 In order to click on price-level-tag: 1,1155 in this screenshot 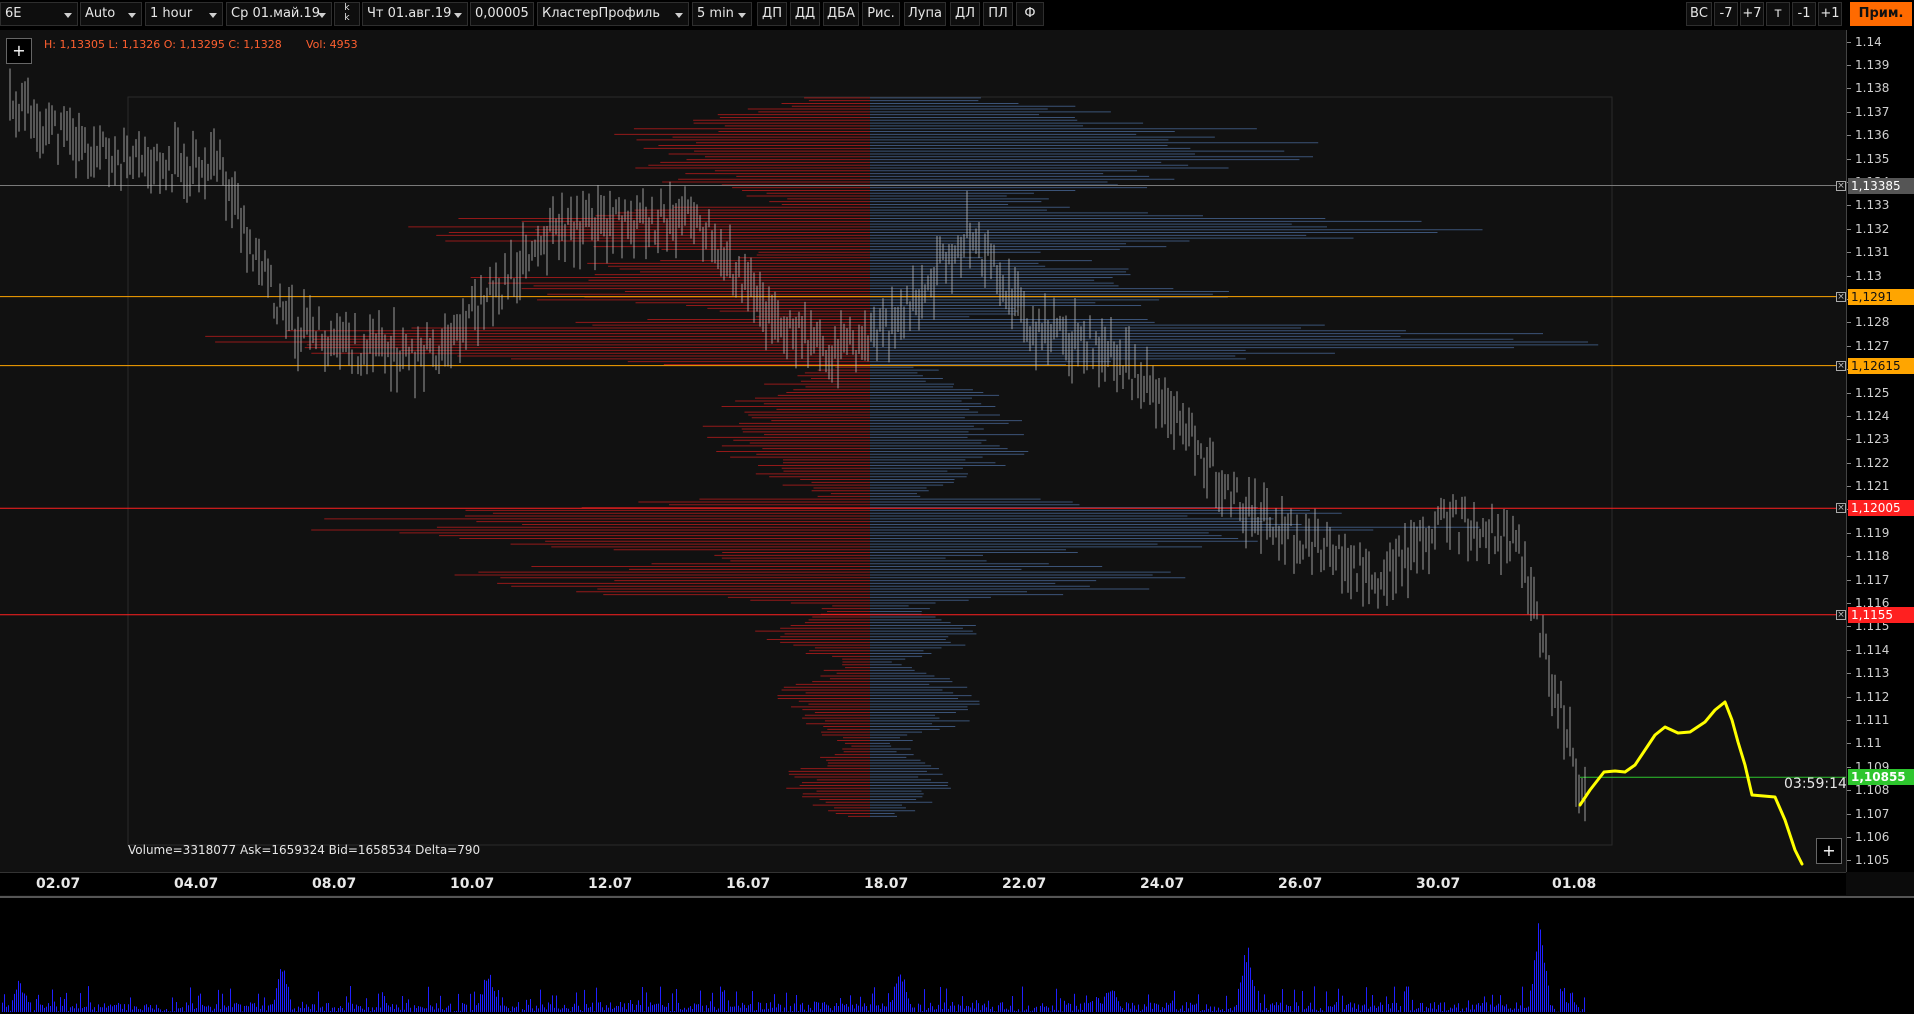, I will do `click(1881, 615)`.